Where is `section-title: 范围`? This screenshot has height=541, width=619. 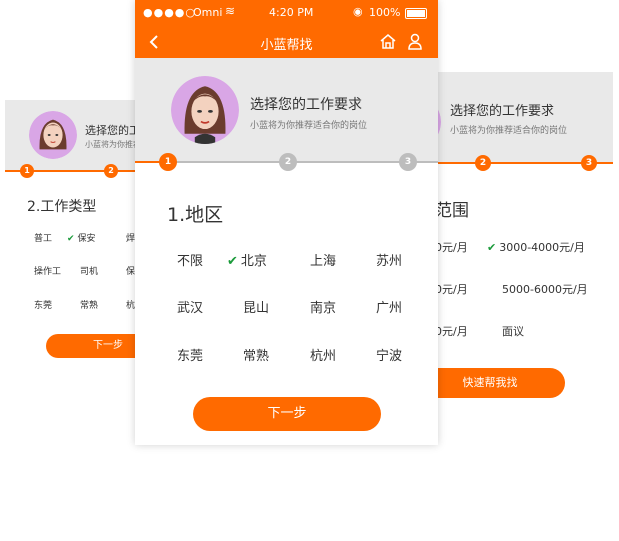 section-title: 范围 is located at coordinates (452, 211).